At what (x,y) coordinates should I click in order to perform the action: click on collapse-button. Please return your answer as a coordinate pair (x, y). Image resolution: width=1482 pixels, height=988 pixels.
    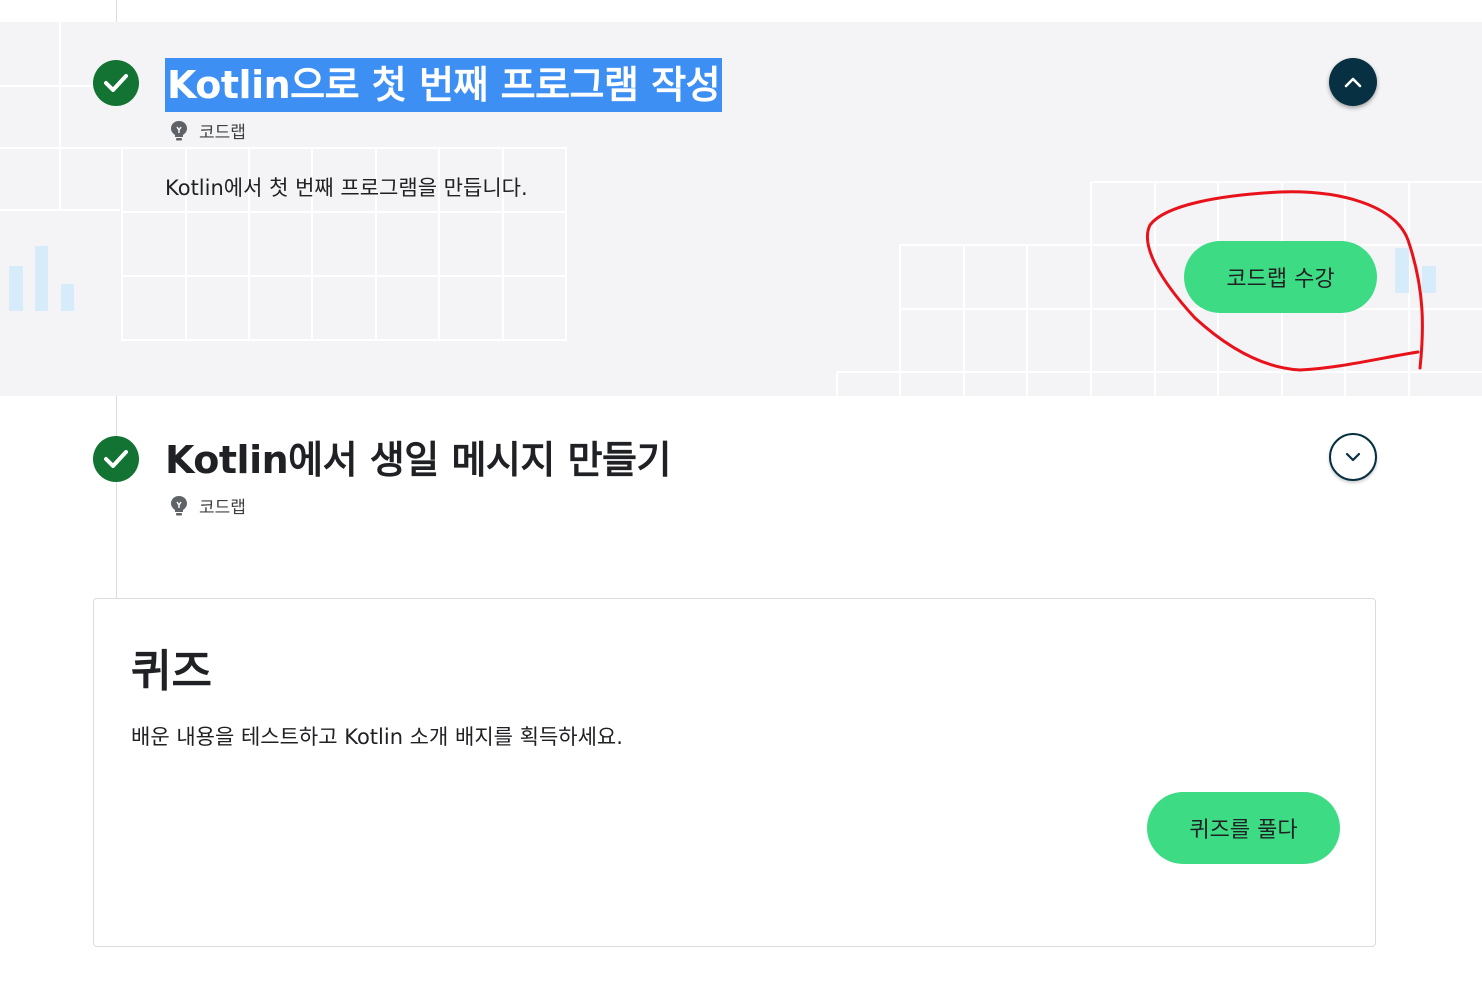
    Looking at the image, I should click on (1353, 82).